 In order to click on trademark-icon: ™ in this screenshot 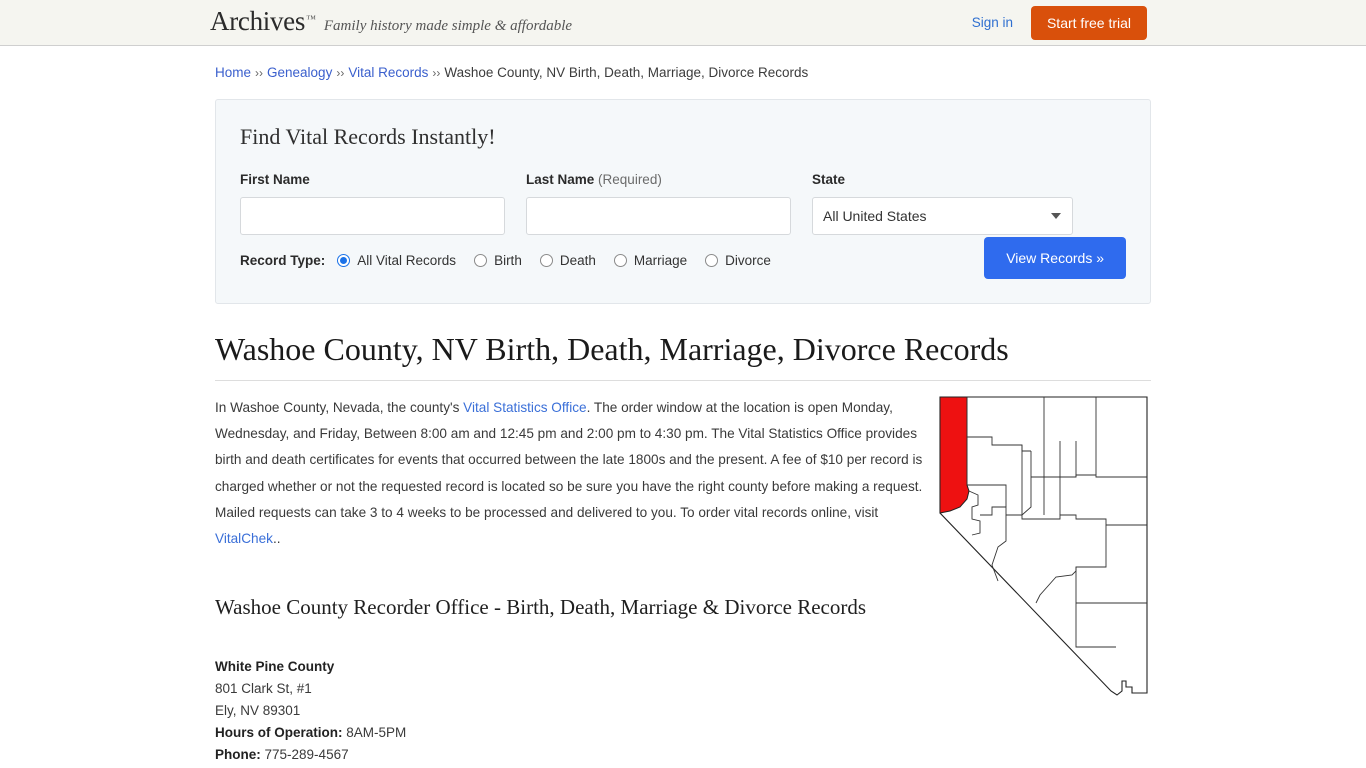, I will do `click(311, 19)`.